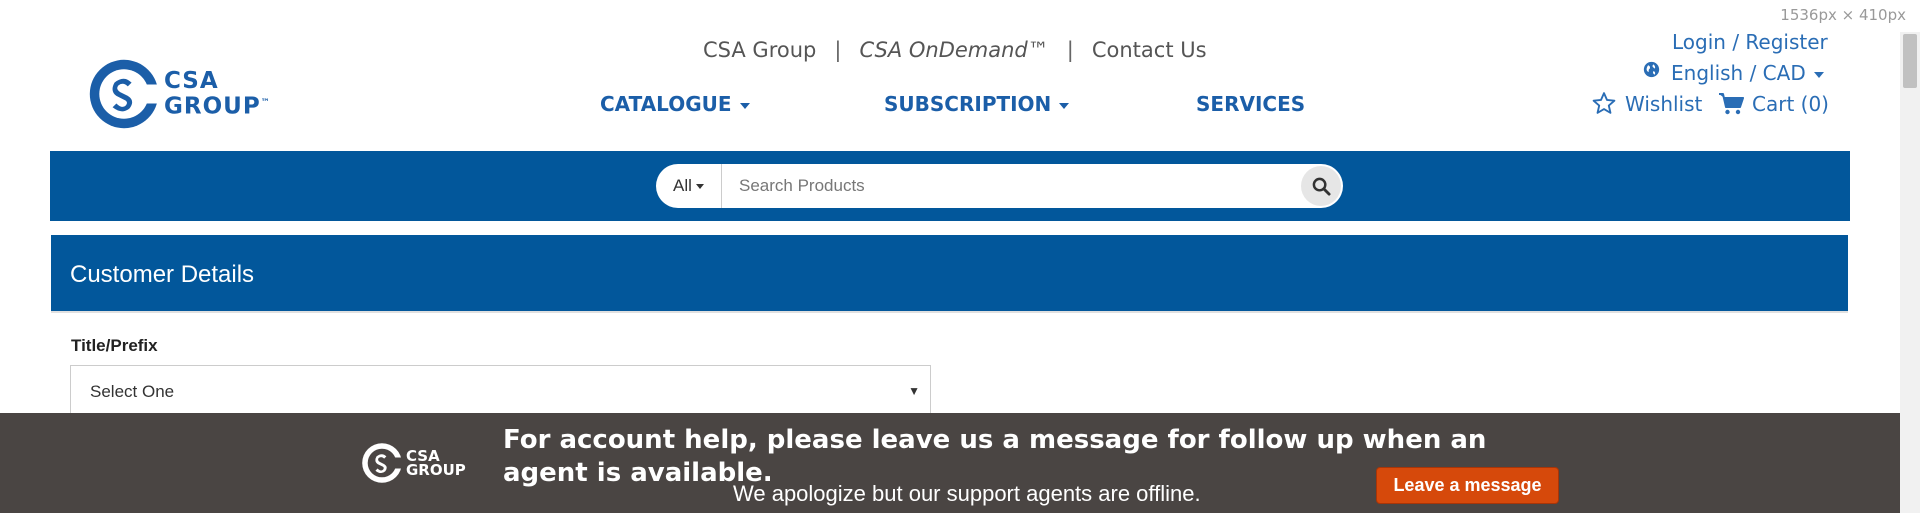  What do you see at coordinates (1008, 186) in the screenshot?
I see `search-input` at bounding box center [1008, 186].